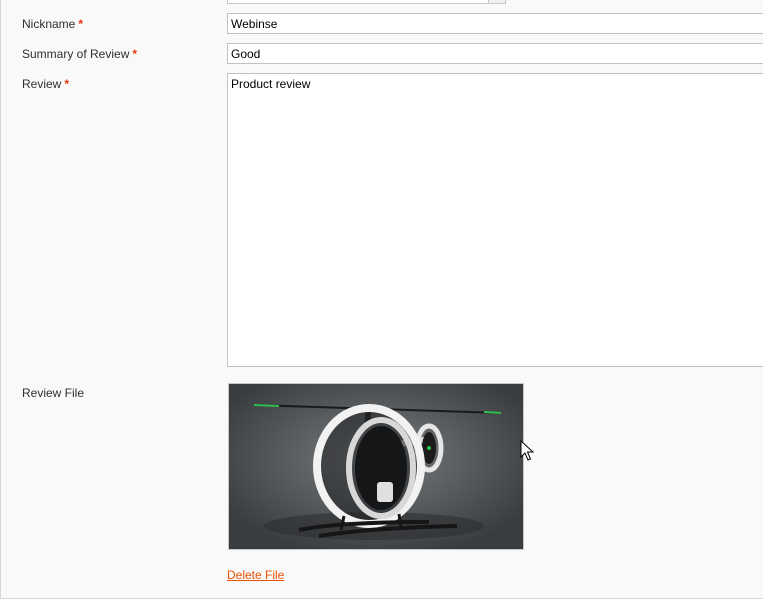  I want to click on nickname-label-text: Nickname, so click(49, 24).